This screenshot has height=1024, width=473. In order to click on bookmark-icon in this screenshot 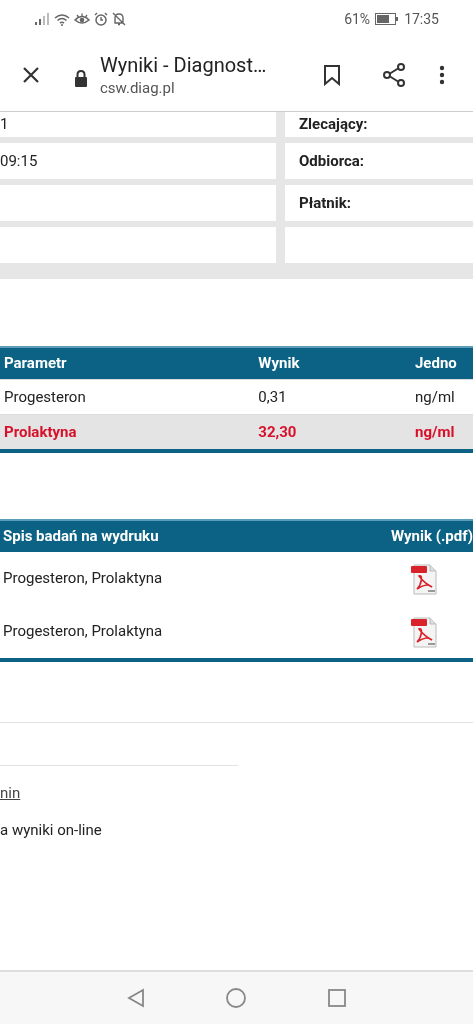, I will do `click(332, 74)`.